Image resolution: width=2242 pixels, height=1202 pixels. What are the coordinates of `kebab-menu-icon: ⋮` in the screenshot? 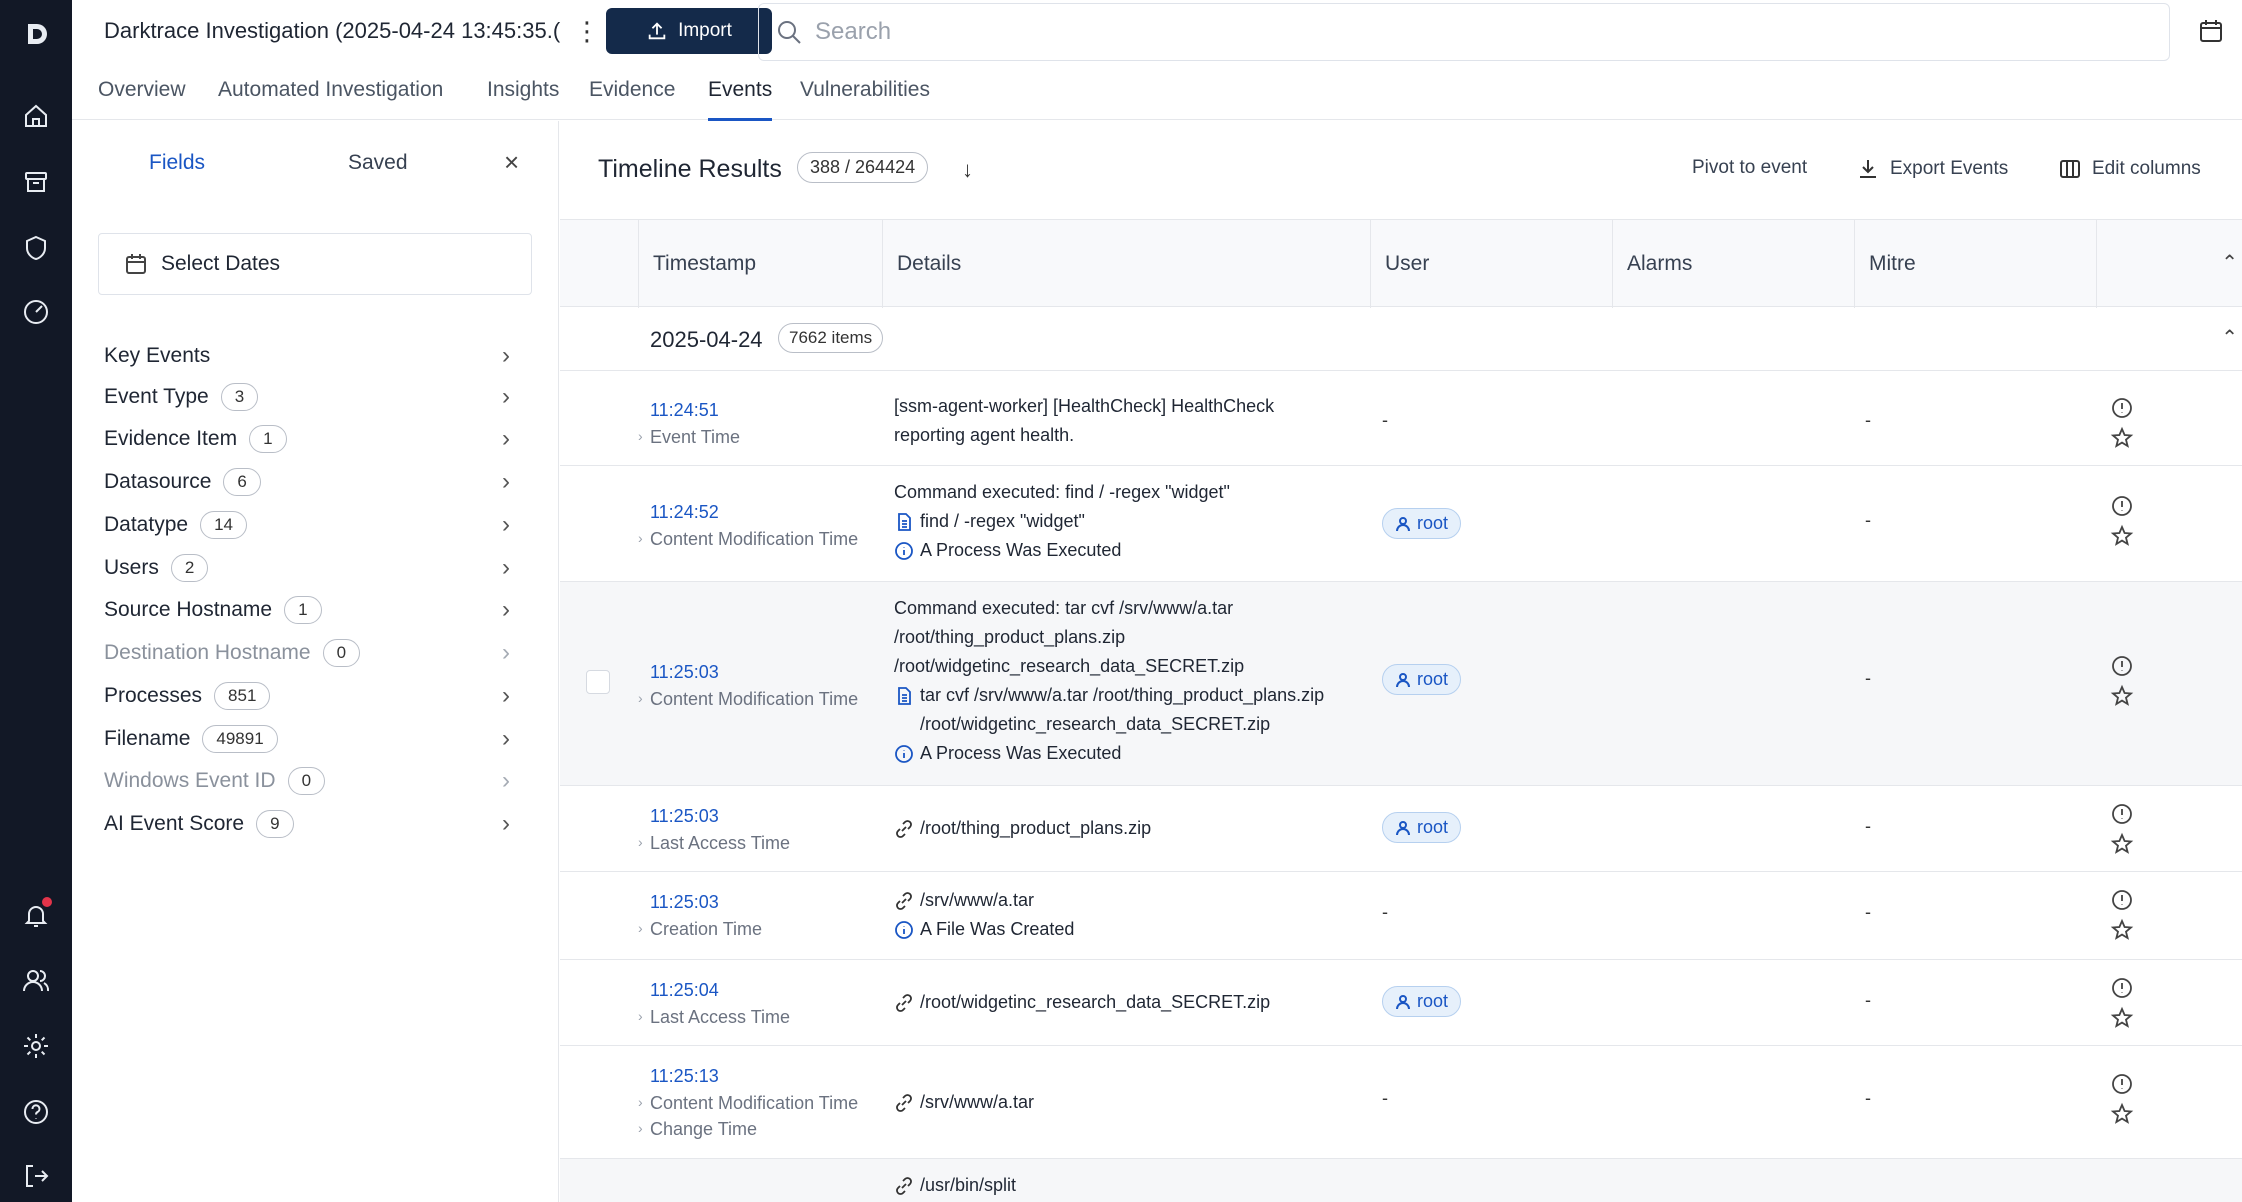 It's located at (587, 31).